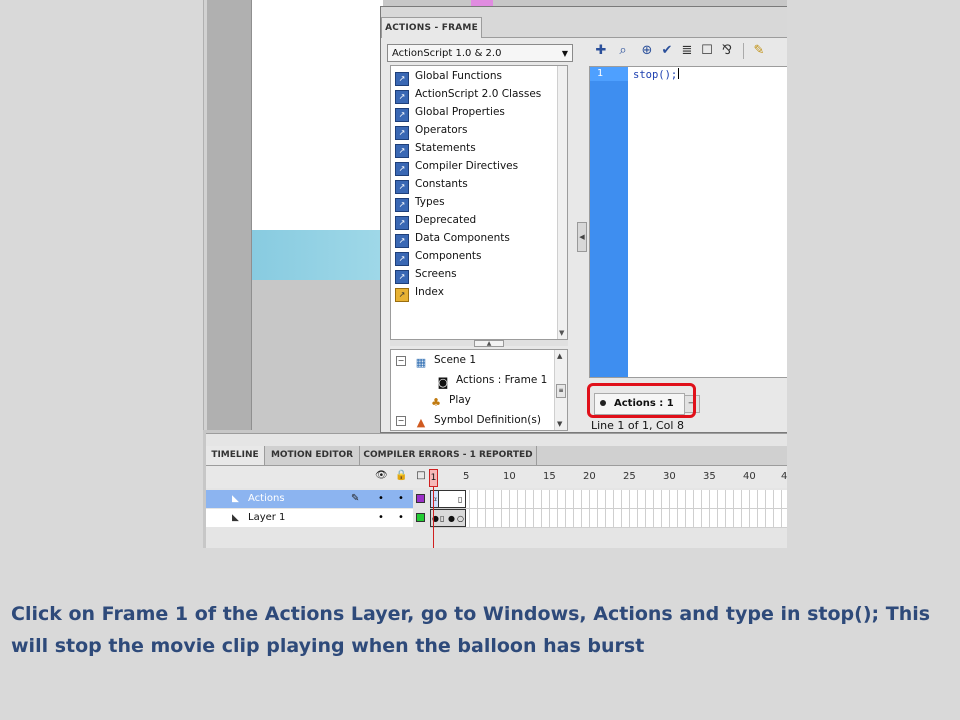 This screenshot has width=960, height=720. What do you see at coordinates (641, 400) in the screenshot?
I see `tutorial-highlight` at bounding box center [641, 400].